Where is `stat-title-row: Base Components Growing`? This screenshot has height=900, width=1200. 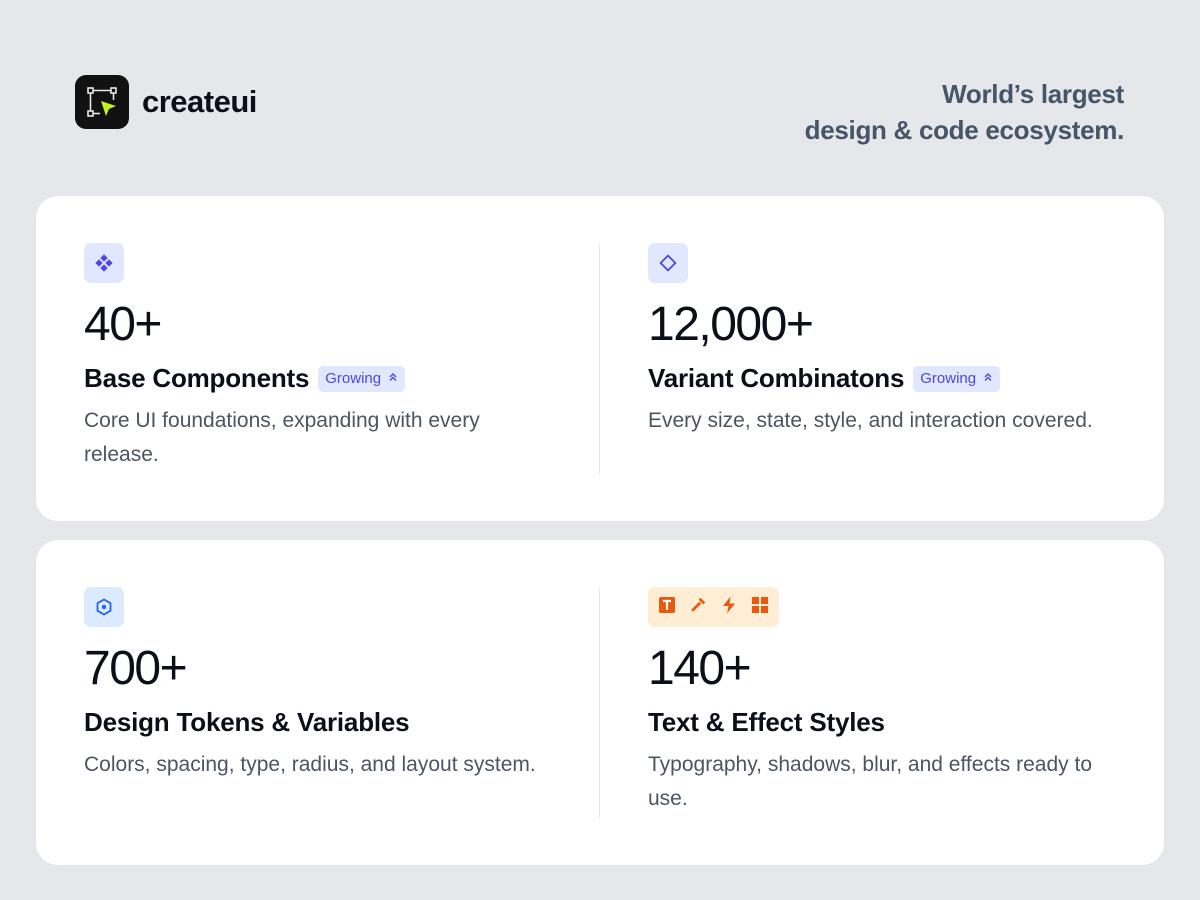 stat-title-row: Base Components Growing is located at coordinates (319, 378).